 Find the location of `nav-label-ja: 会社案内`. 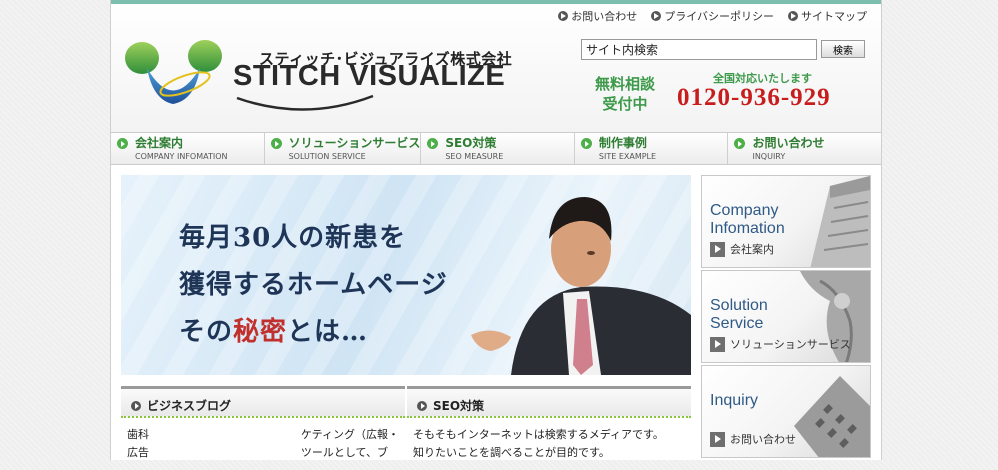

nav-label-ja: 会社案内 is located at coordinates (159, 143).